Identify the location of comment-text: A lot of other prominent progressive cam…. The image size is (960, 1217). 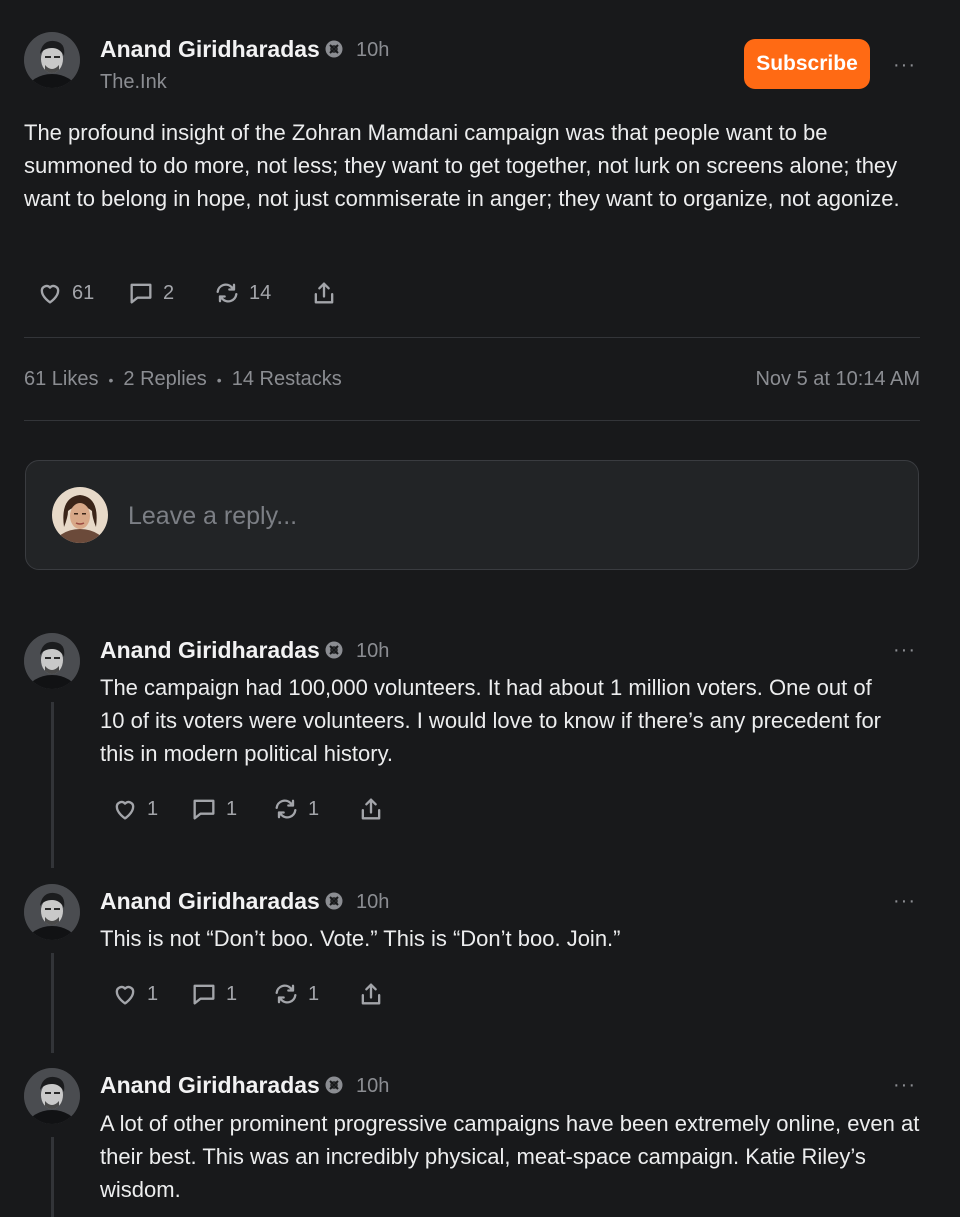
(510, 1156).